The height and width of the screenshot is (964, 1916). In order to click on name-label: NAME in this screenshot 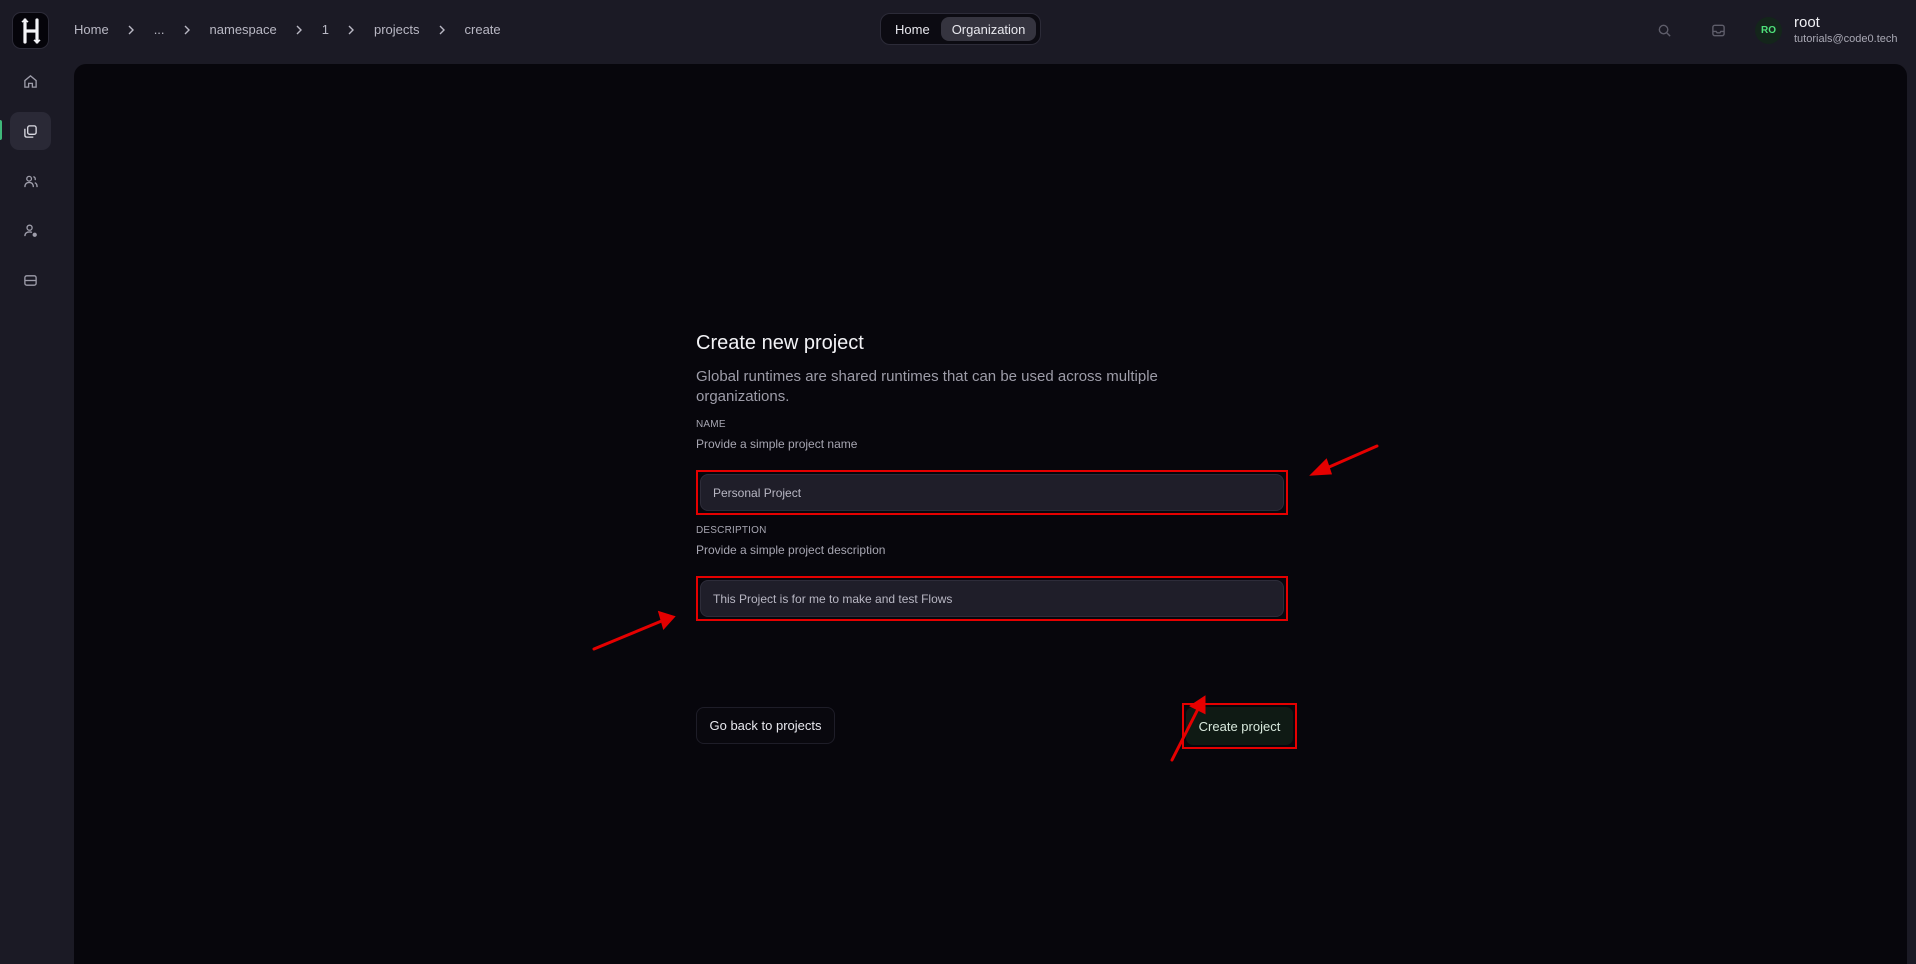, I will do `click(711, 424)`.